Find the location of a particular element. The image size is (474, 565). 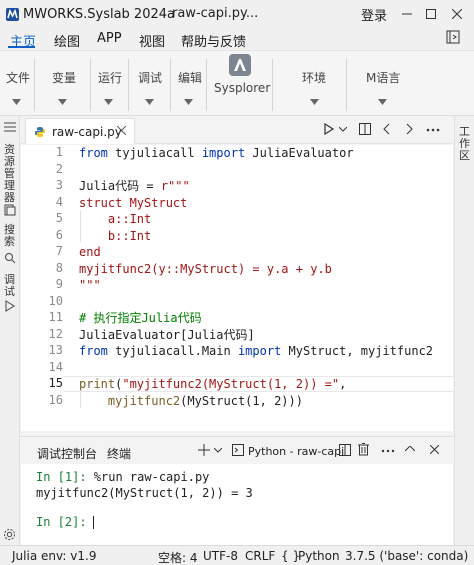

ribbon-variables-label: 变量 is located at coordinates (64, 78).